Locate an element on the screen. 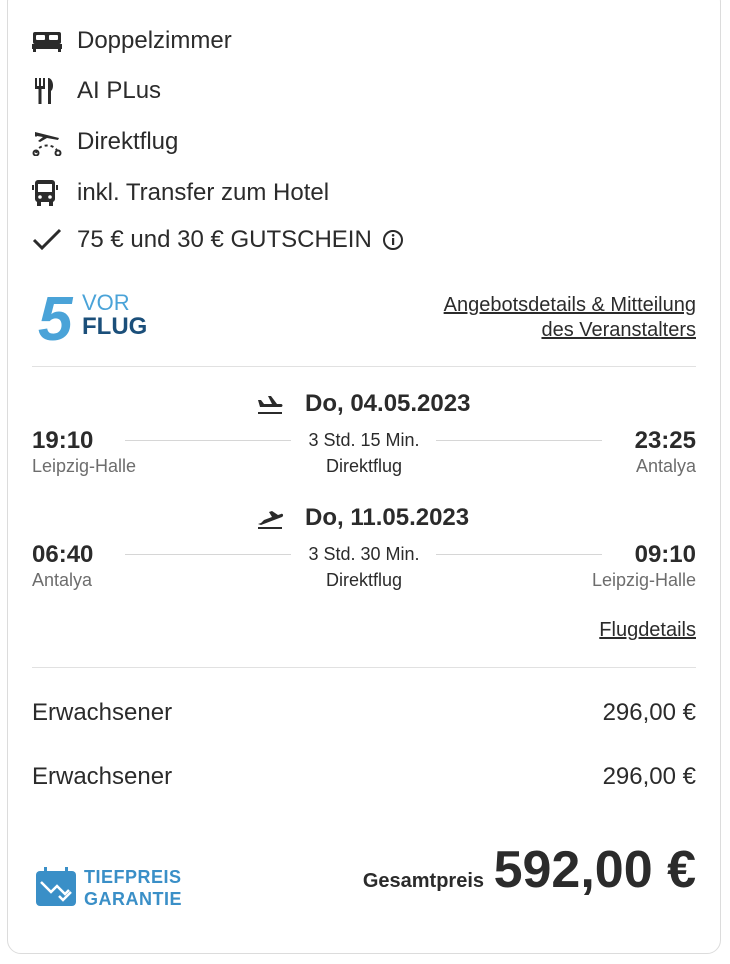  guarantee-line2: GARANTIE is located at coordinates (133, 899).